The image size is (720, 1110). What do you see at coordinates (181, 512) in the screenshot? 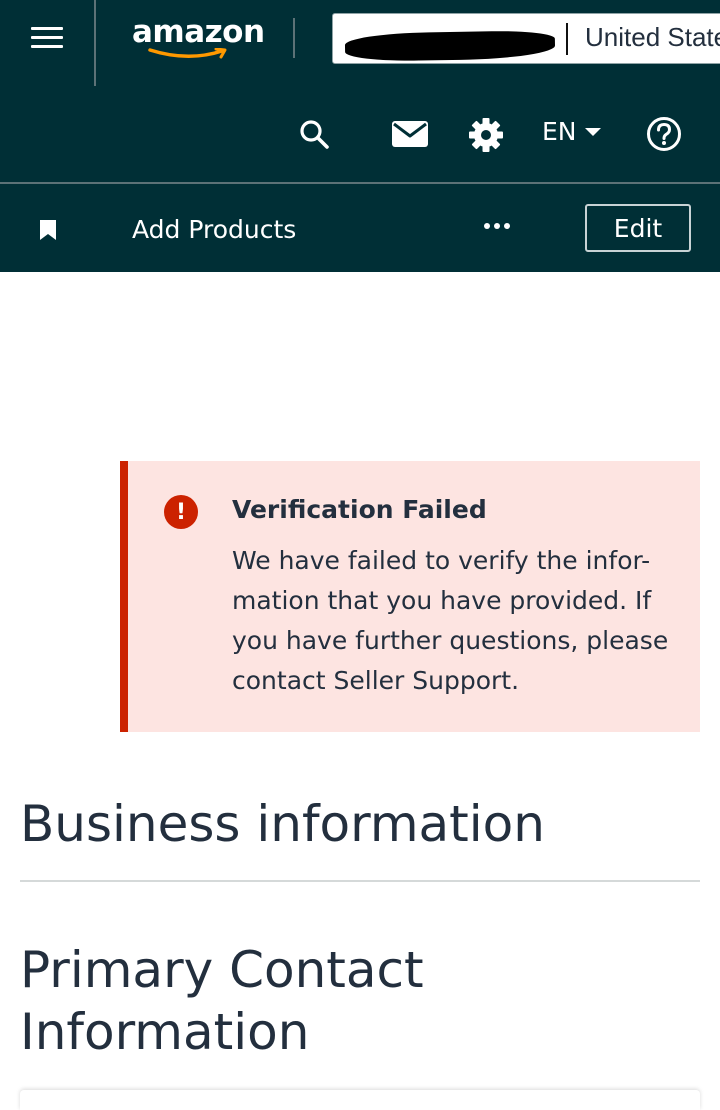
I see `error-icon: !` at bounding box center [181, 512].